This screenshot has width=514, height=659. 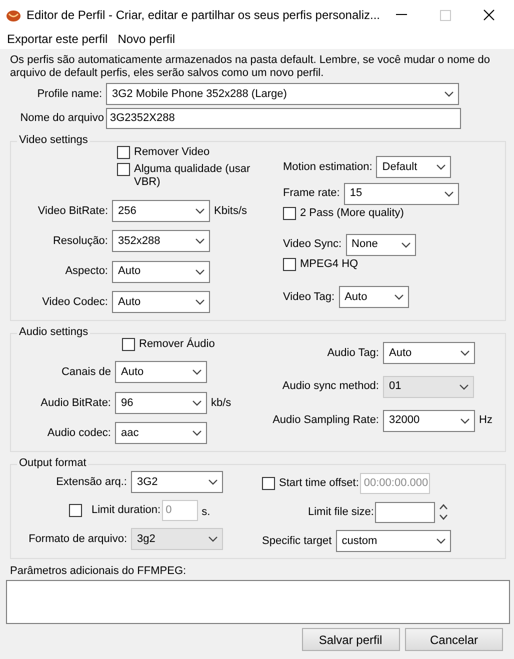 What do you see at coordinates (161, 211) in the screenshot?
I see `dropdown: 256` at bounding box center [161, 211].